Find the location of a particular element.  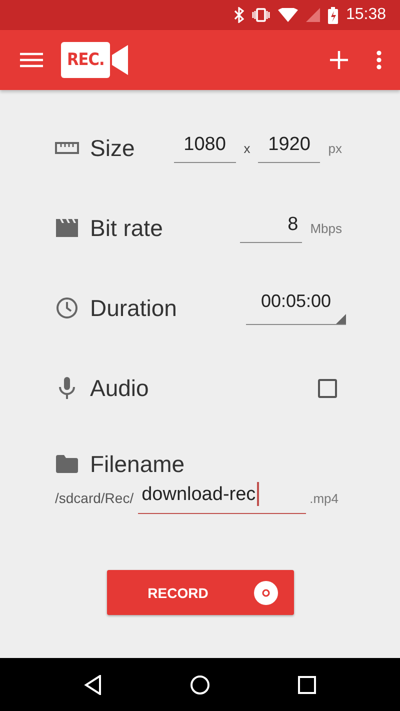

path-prefix: /sdcard/Rec/ is located at coordinates (94, 499).